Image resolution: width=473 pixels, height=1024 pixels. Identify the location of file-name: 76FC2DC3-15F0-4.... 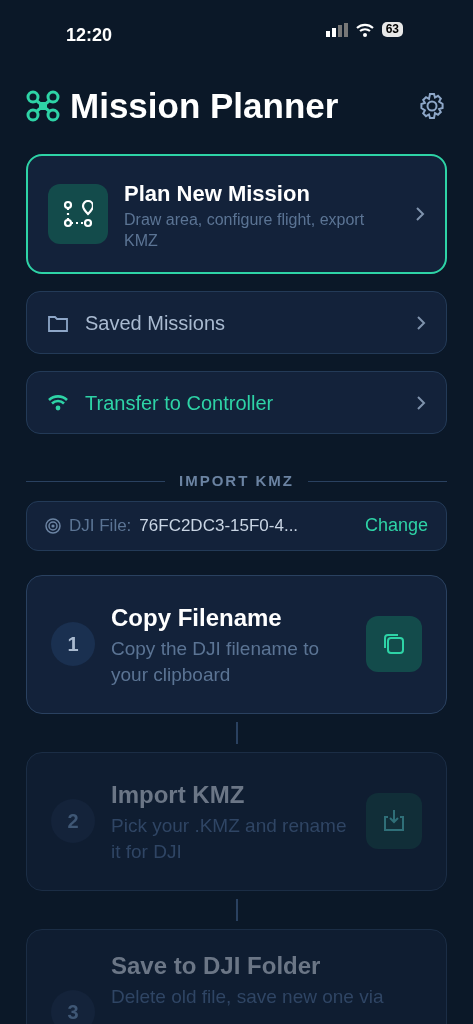
(219, 525).